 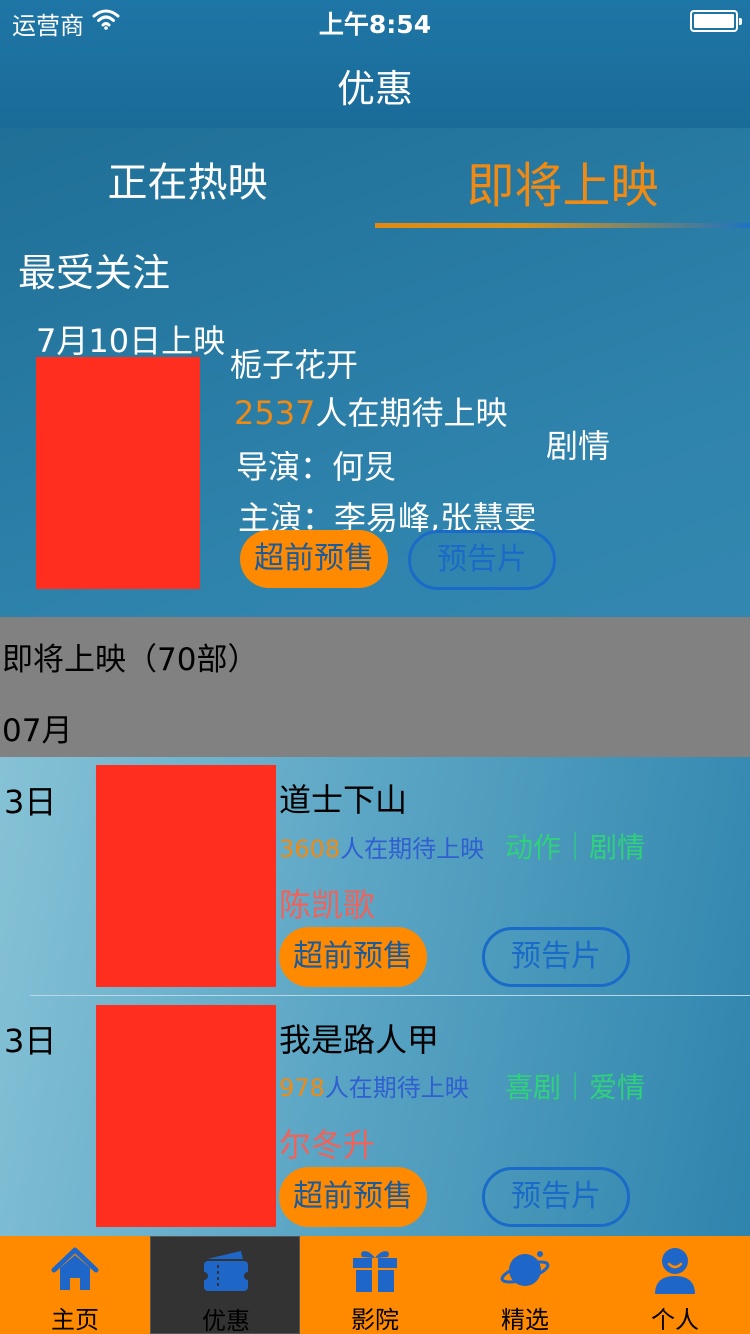 What do you see at coordinates (327, 1145) in the screenshot?
I see `movie-director: 尔冬升` at bounding box center [327, 1145].